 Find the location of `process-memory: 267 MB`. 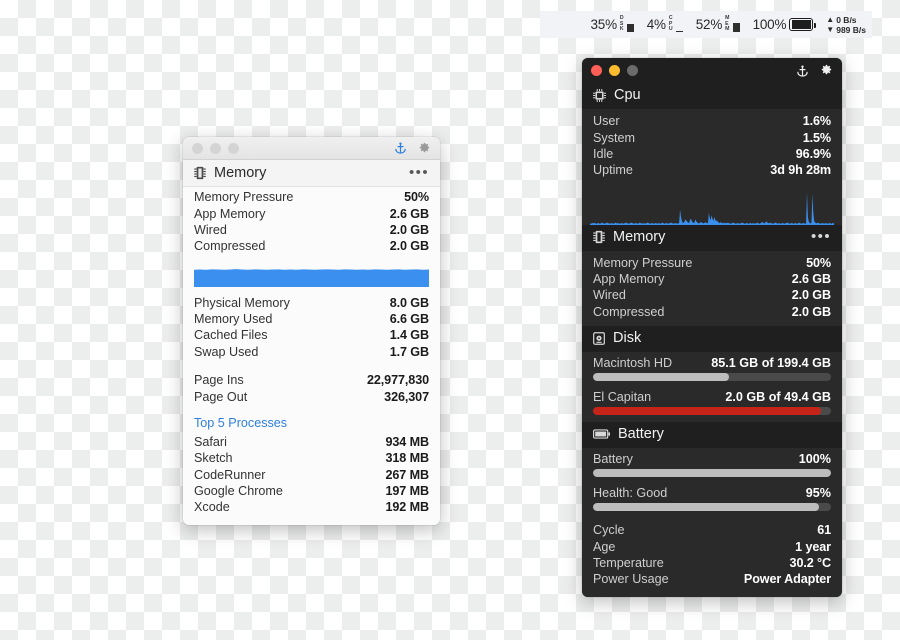

process-memory: 267 MB is located at coordinates (407, 474).